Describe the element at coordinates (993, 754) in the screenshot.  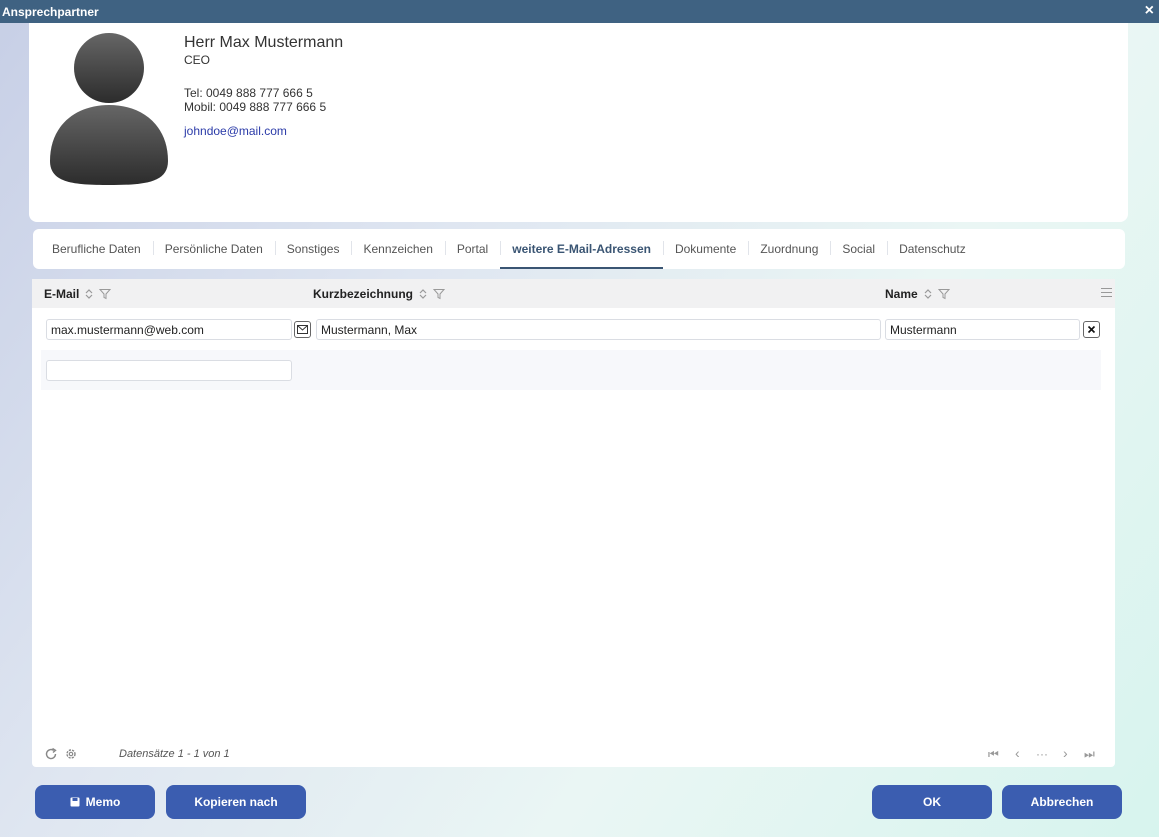
I see `first-page-button: ⏮` at that location.